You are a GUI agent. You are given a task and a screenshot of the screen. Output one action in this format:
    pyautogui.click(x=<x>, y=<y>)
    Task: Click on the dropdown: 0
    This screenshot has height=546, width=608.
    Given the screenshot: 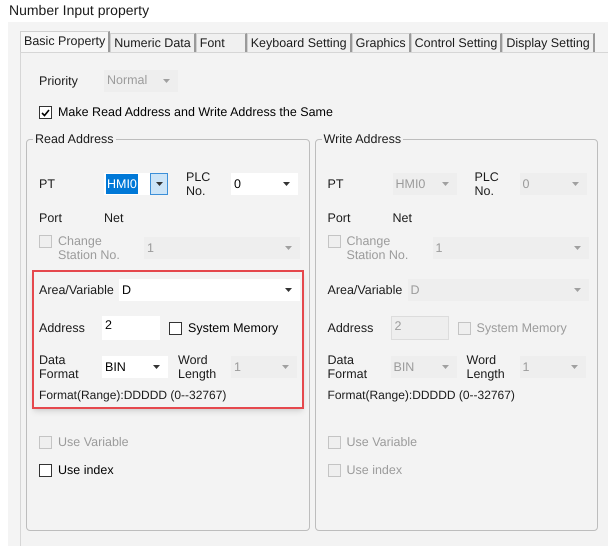 What is the action you would take?
    pyautogui.click(x=264, y=184)
    